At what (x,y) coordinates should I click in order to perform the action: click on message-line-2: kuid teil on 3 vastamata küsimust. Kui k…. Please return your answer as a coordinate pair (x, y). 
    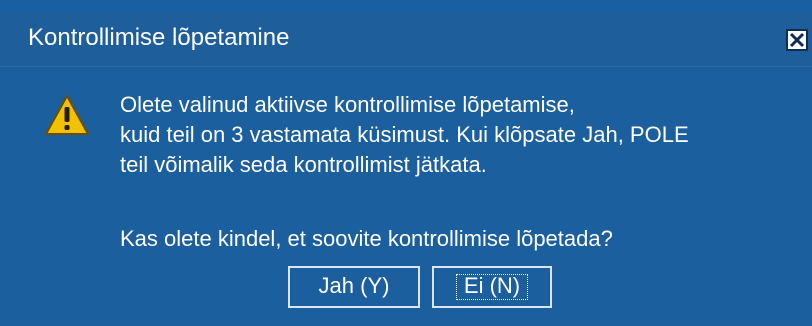
    Looking at the image, I should click on (404, 134).